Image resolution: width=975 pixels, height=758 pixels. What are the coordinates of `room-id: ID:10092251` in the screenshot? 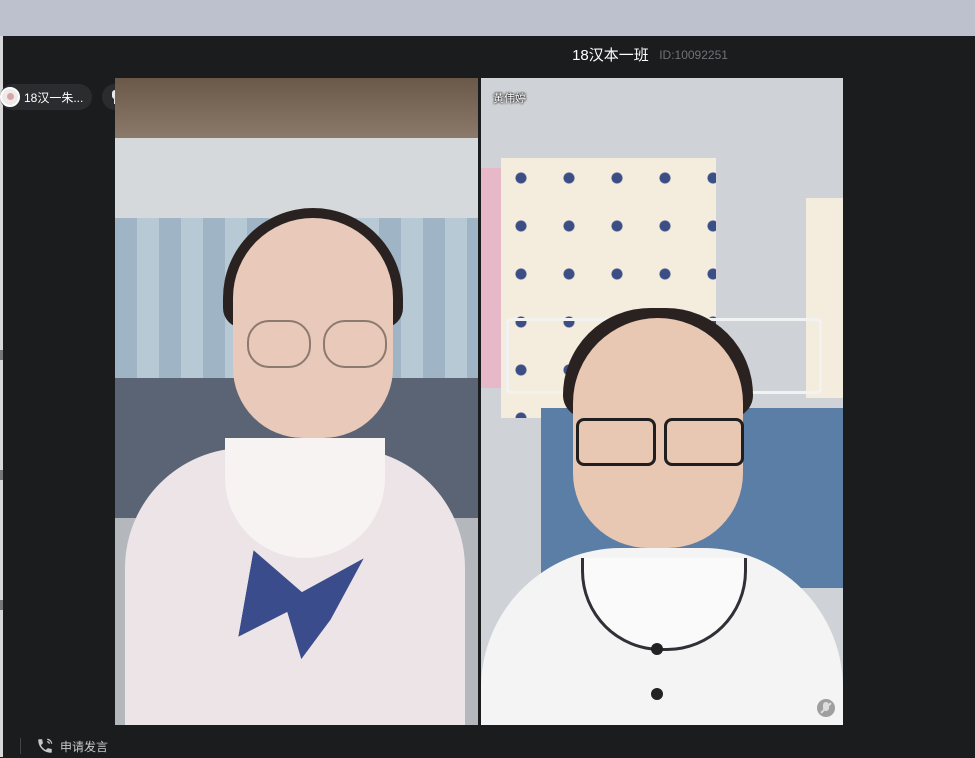 It's located at (693, 54).